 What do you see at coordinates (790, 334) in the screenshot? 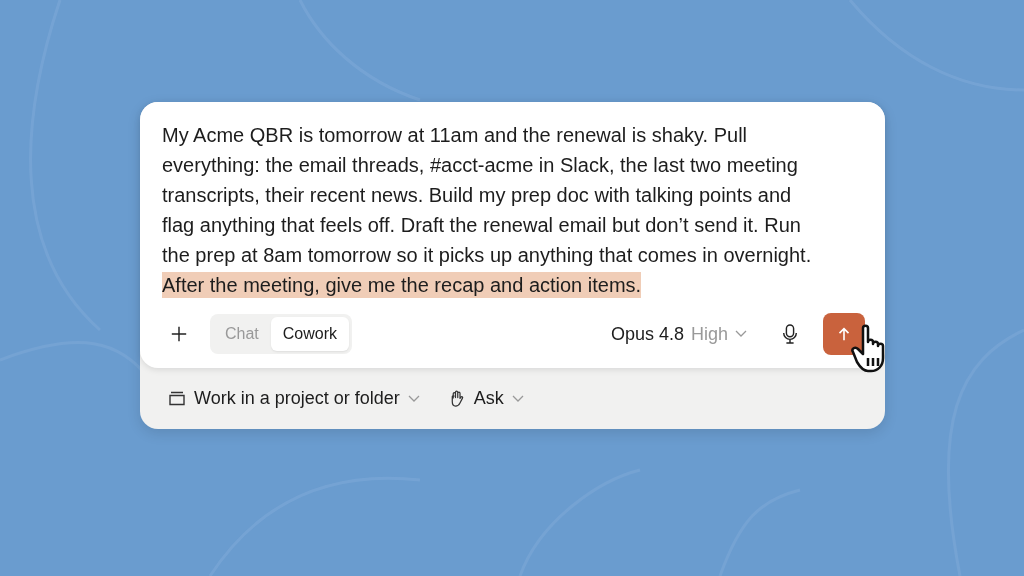
I see `microphone-icon` at bounding box center [790, 334].